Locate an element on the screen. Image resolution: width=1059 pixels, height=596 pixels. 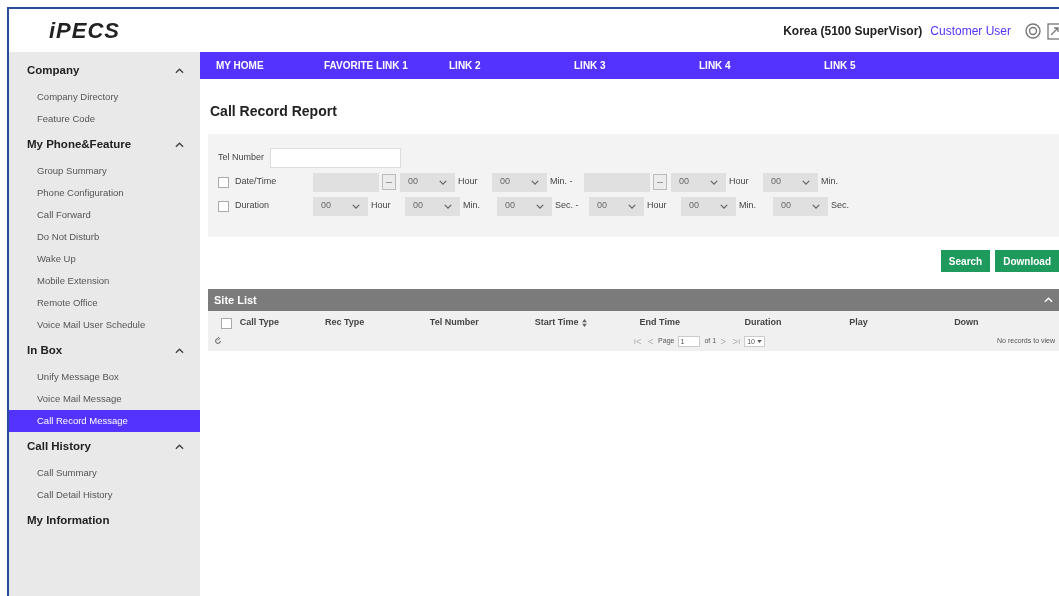
sidebar-item: Voice Mail User Schedule is located at coordinates (104, 325).